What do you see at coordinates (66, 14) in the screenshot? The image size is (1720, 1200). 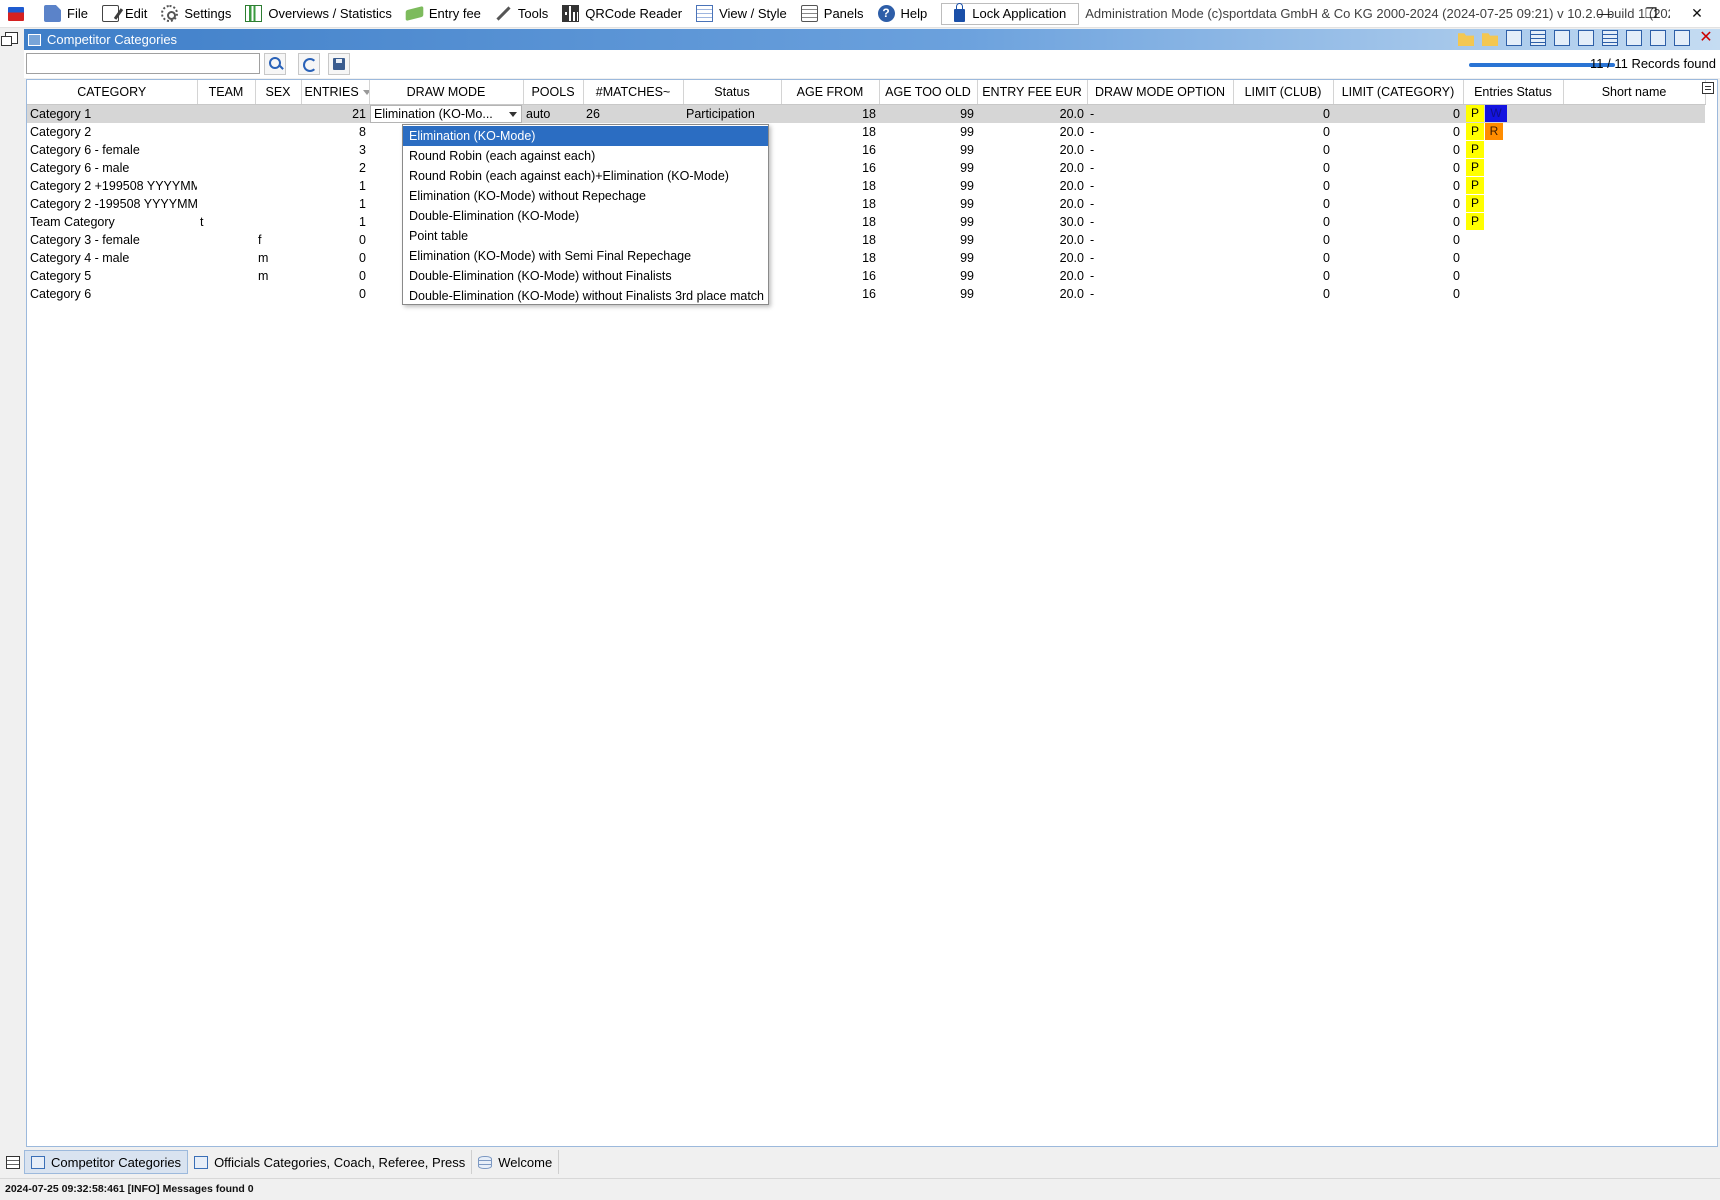 I see `menu-file: File` at bounding box center [66, 14].